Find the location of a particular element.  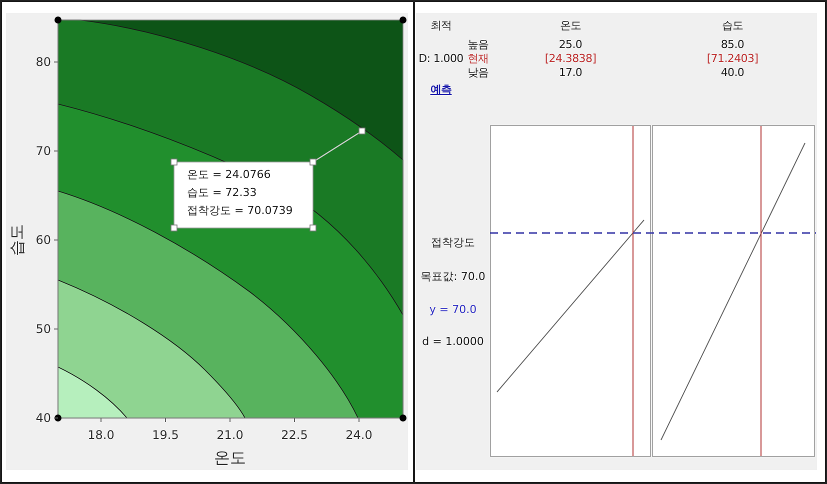

factor-name: 습도 is located at coordinates (733, 25).